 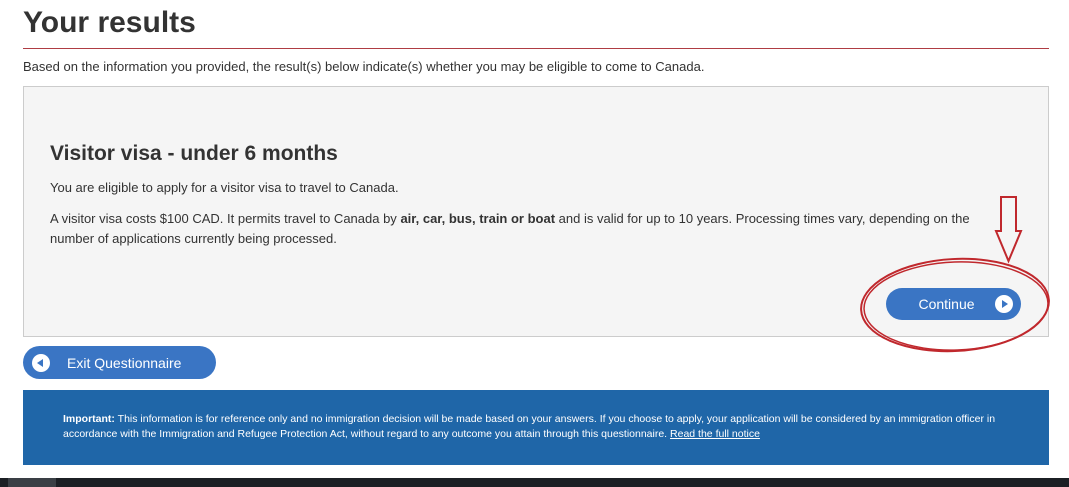 What do you see at coordinates (109, 22) in the screenshot?
I see `page-title: Your results` at bounding box center [109, 22].